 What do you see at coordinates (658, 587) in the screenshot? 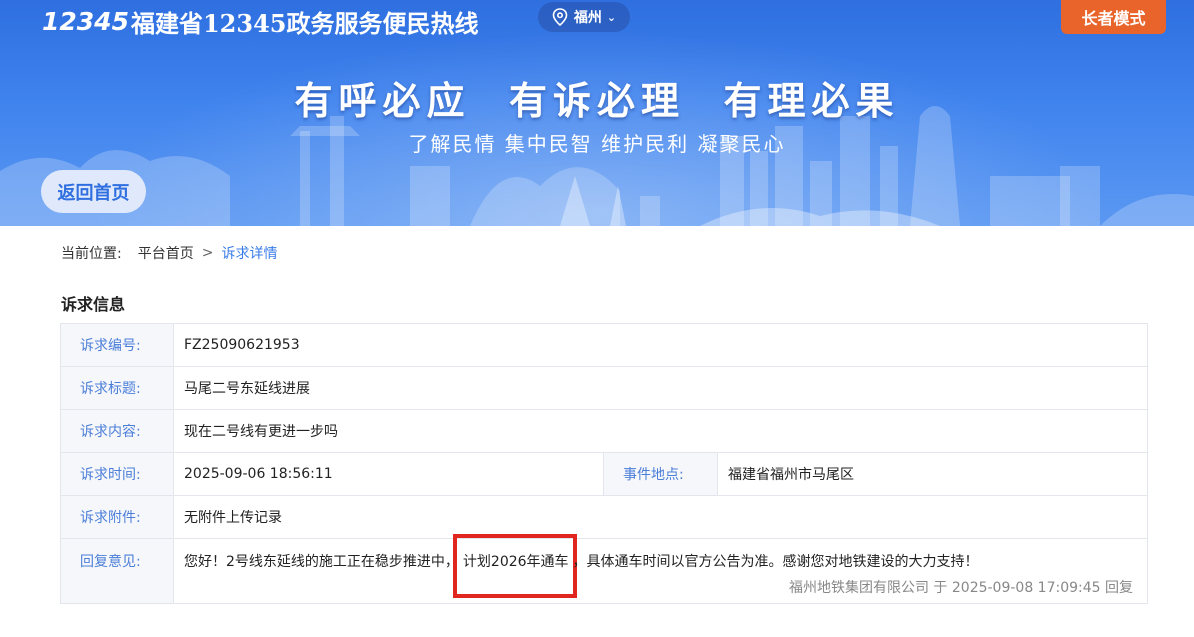
I see `reply-footer: 福州地铁集团有限公司 于 2025-09-08 17:09:45 回复` at bounding box center [658, 587].